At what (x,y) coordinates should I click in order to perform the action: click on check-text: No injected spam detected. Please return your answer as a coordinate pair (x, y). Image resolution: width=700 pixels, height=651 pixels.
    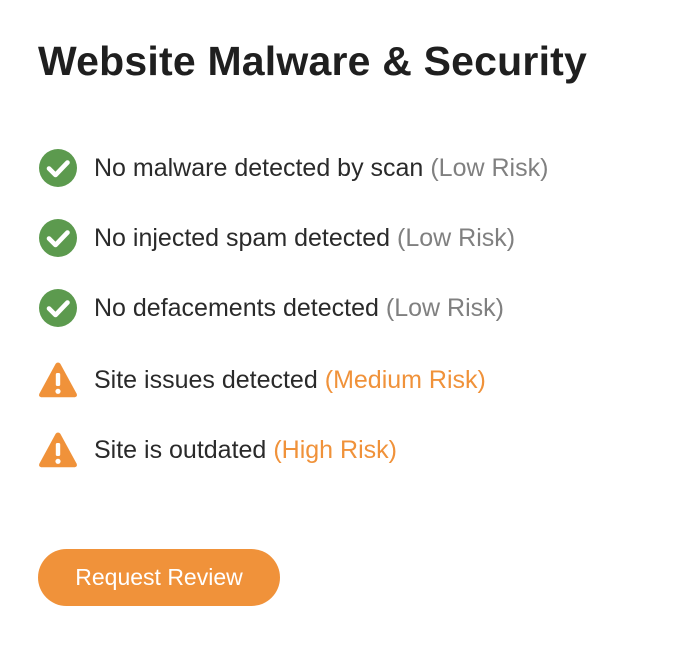
    Looking at the image, I should click on (242, 237).